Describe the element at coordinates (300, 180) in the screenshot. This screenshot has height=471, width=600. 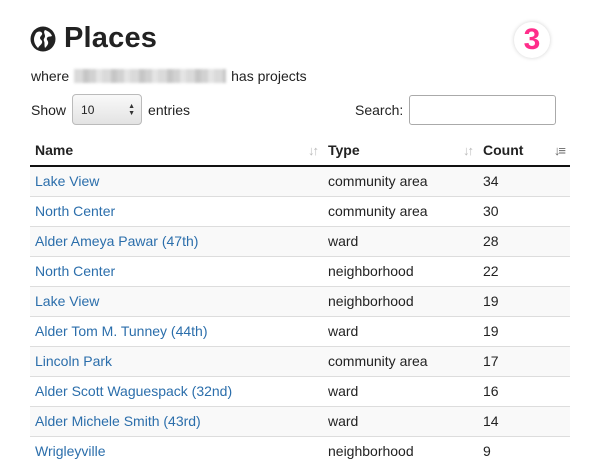
I see `table-row: Lake View community area 34` at that location.